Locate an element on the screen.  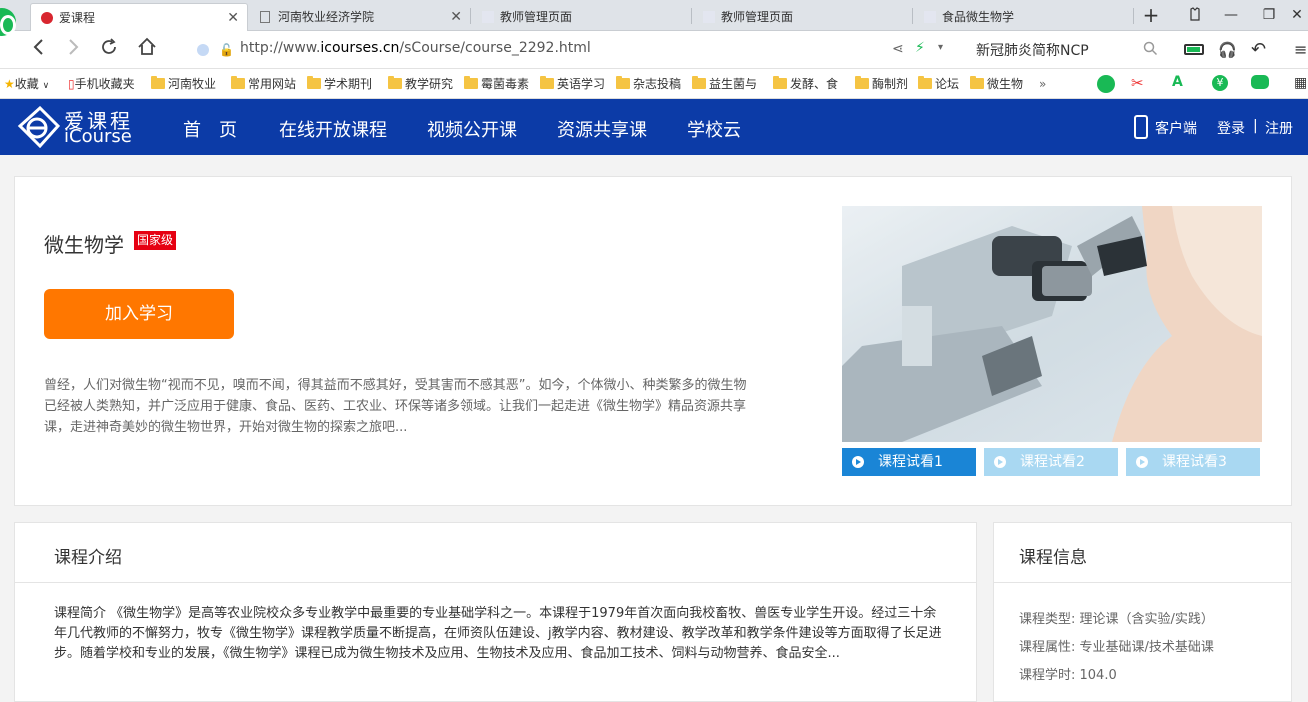
restore-button: ❐ is located at coordinates (1269, 15).